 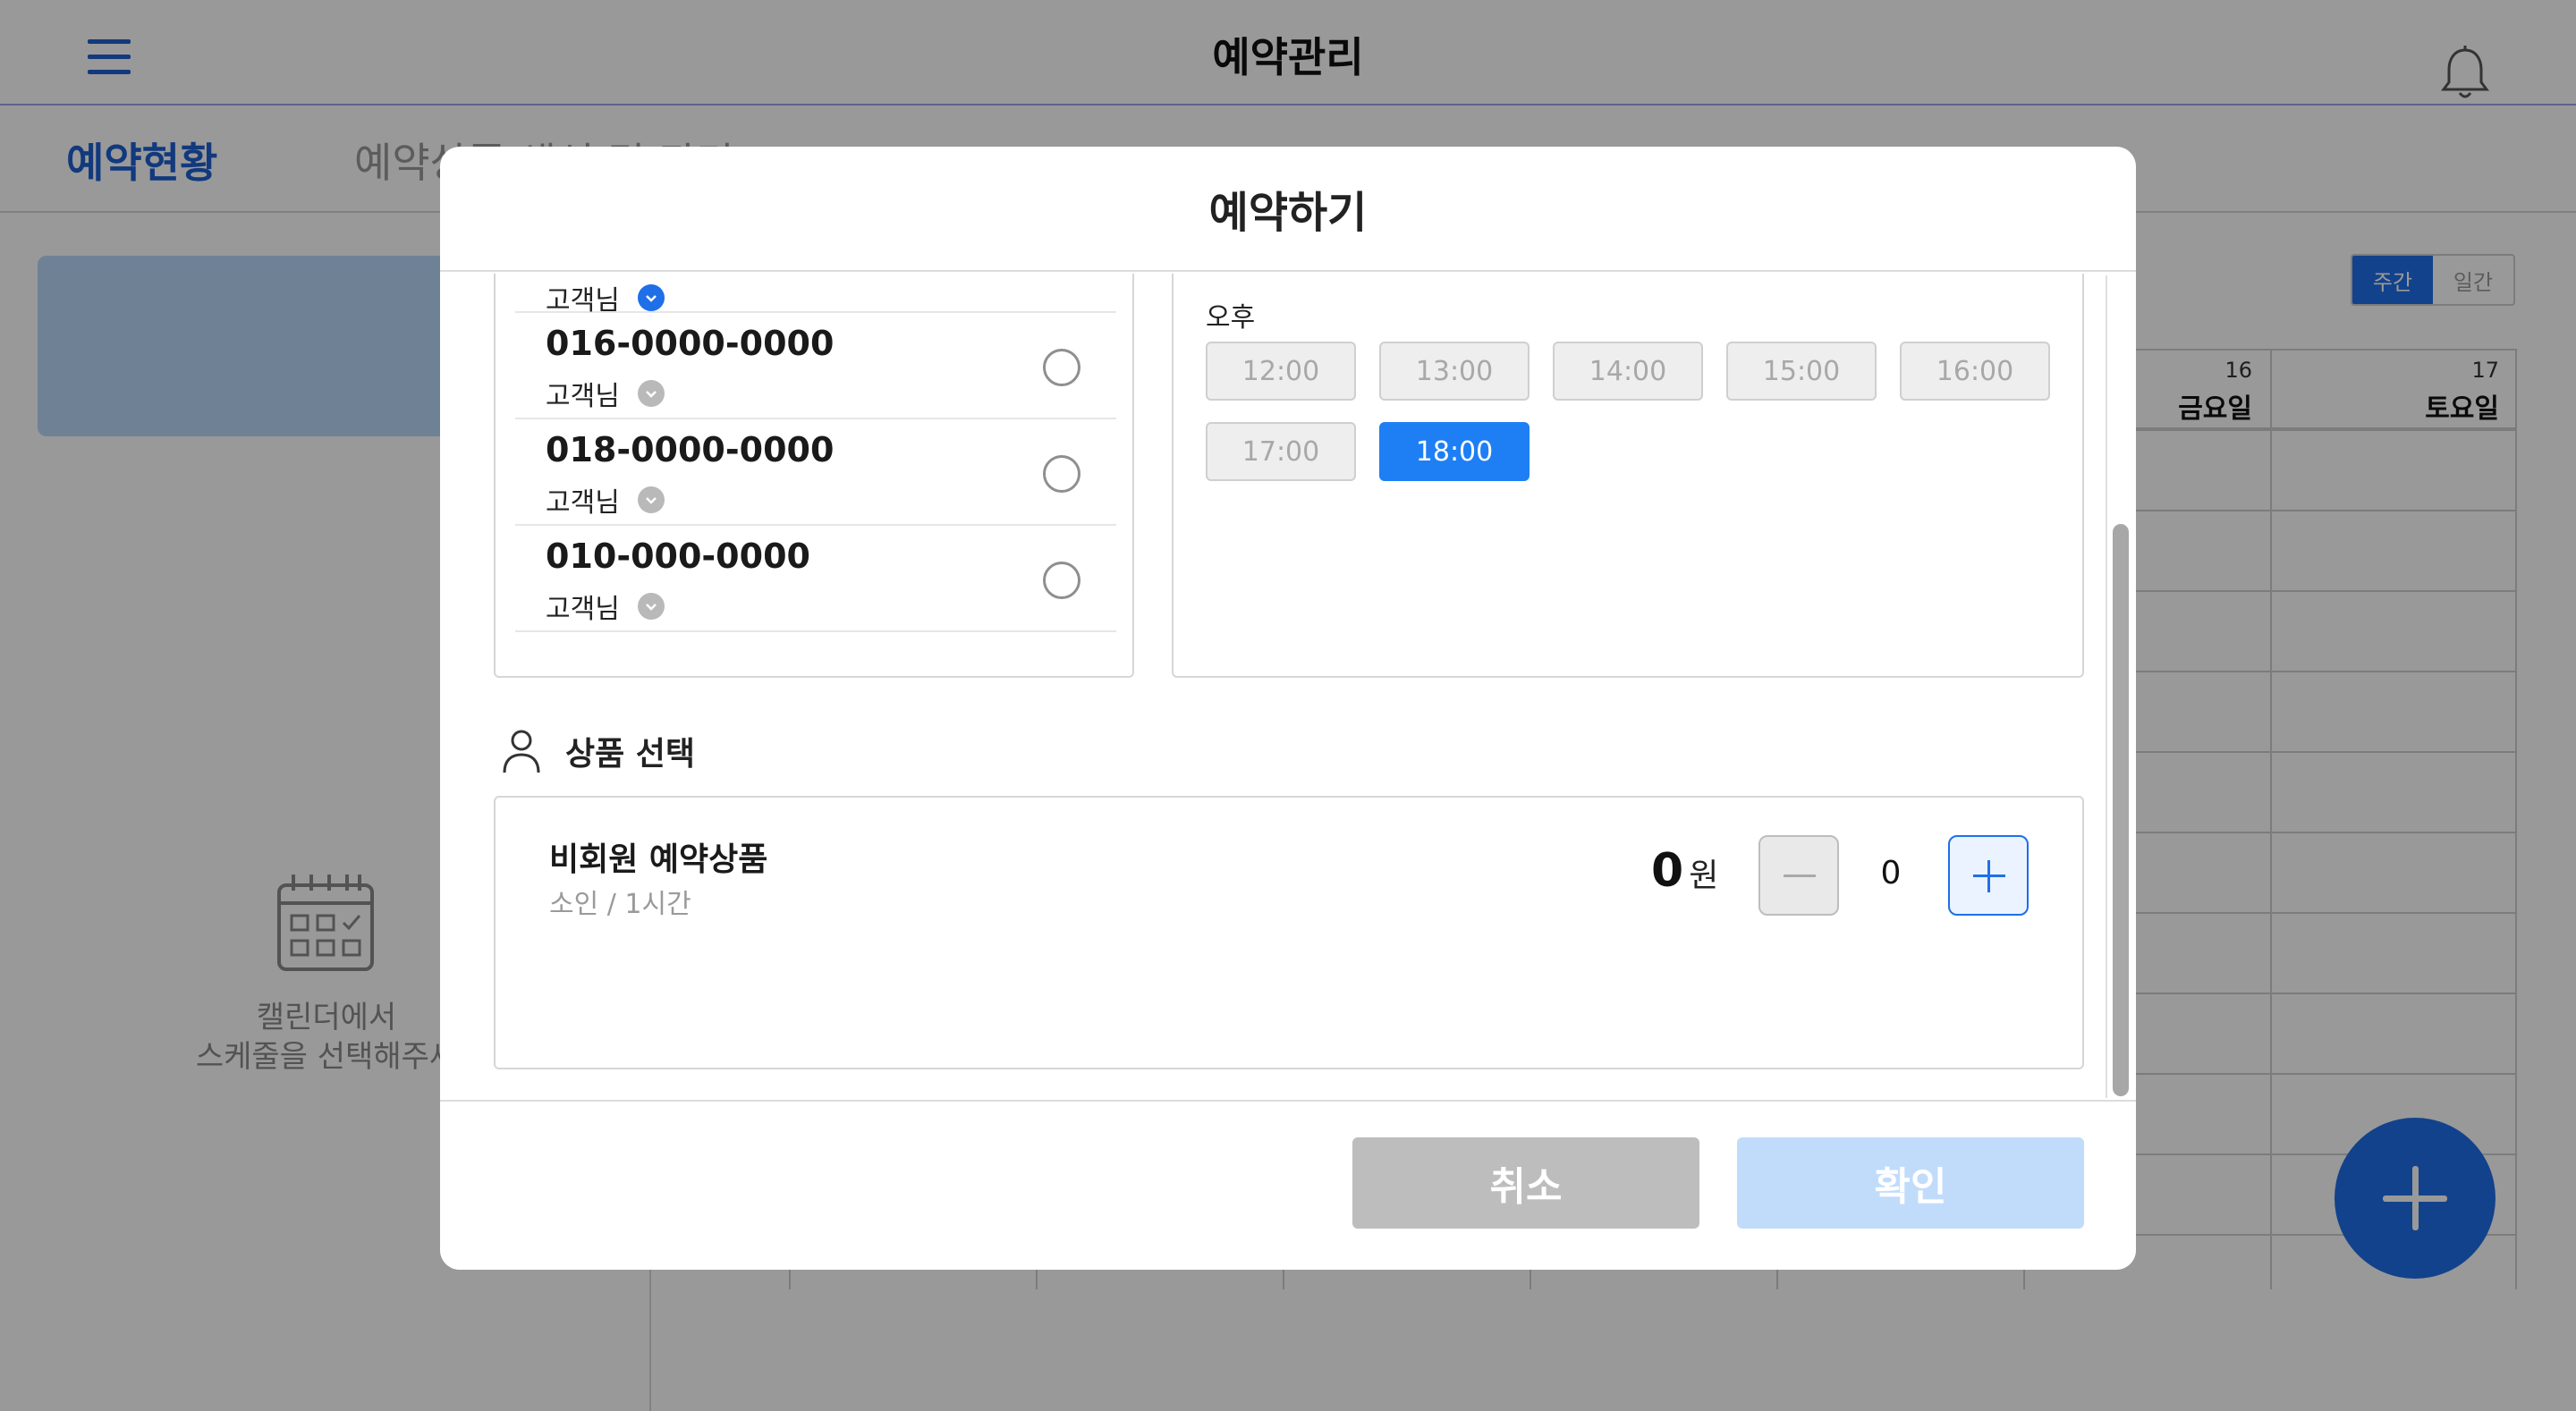 What do you see at coordinates (815, 366) in the screenshot?
I see `customer-row: 016-0000-0000 고객님` at bounding box center [815, 366].